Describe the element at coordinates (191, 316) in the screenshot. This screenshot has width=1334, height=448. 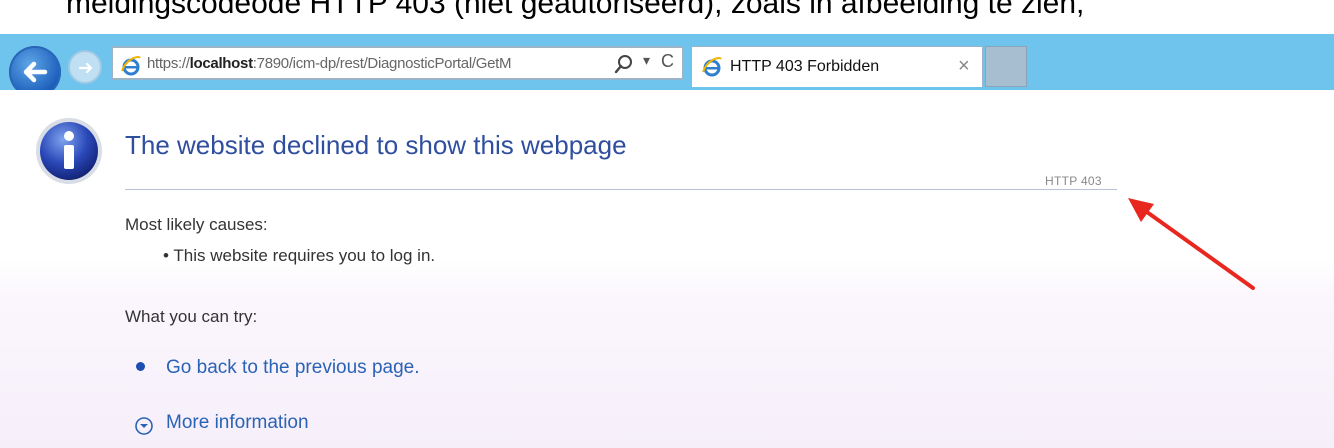
I see `try-heading: What you can try:` at that location.